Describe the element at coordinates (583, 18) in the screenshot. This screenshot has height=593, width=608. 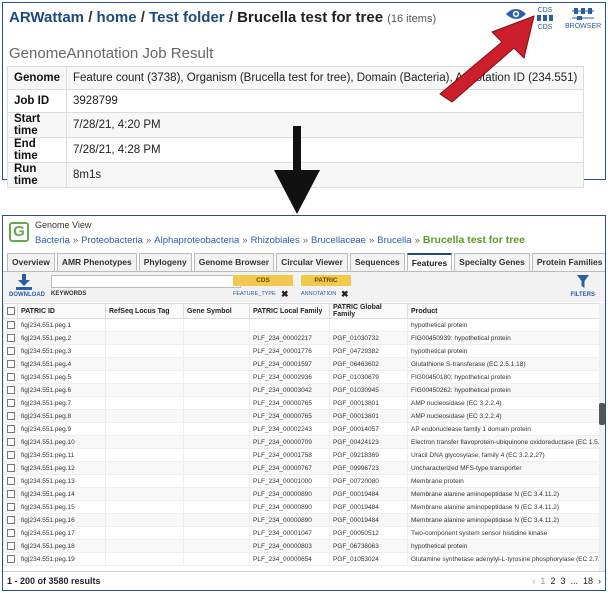
I see `browser-button: BROWSER` at that location.